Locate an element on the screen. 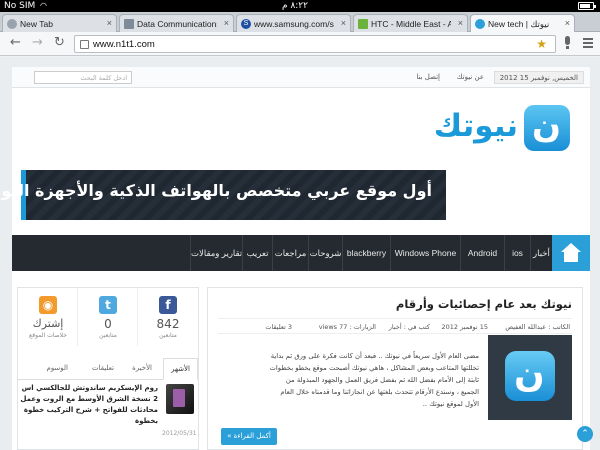 Image resolution: width=600 pixels, height=450 pixels. tab-data-communications: Data Communications - N × is located at coordinates (176, 23).